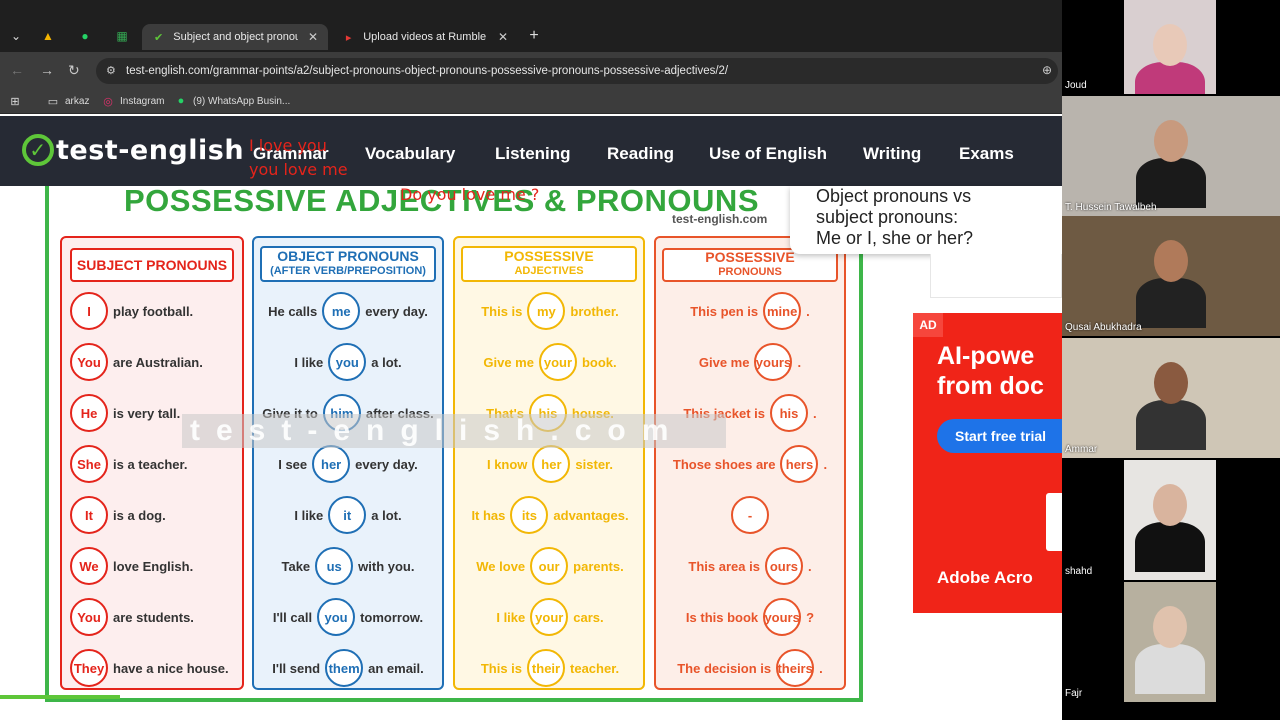  I want to click on ad-label: AD, so click(928, 325).